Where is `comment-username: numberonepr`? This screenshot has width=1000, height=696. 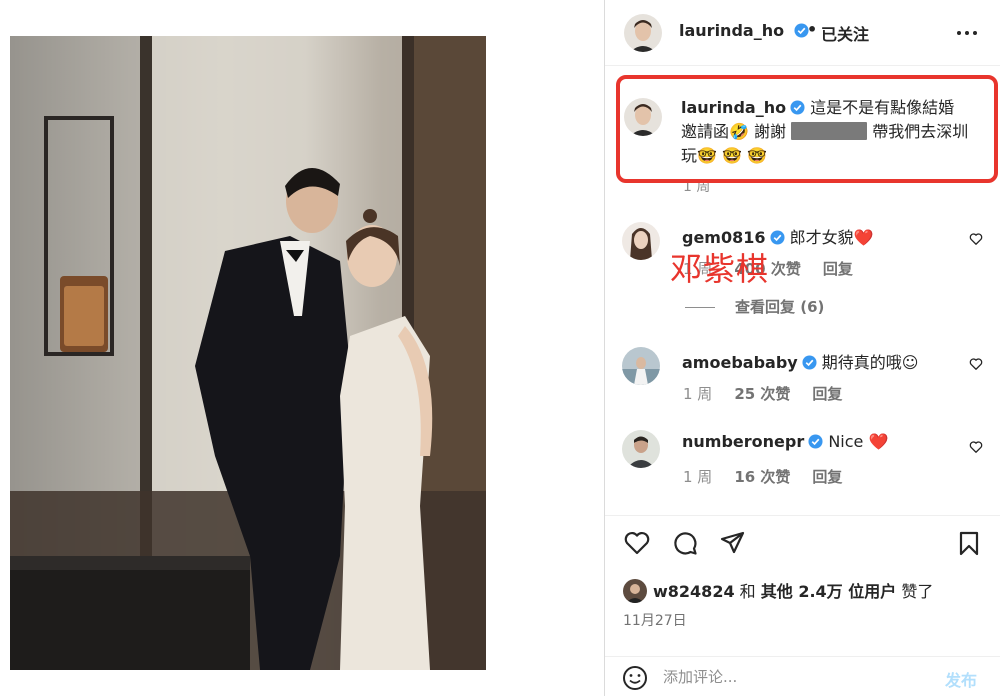
comment-username: numberonepr is located at coordinates (743, 441).